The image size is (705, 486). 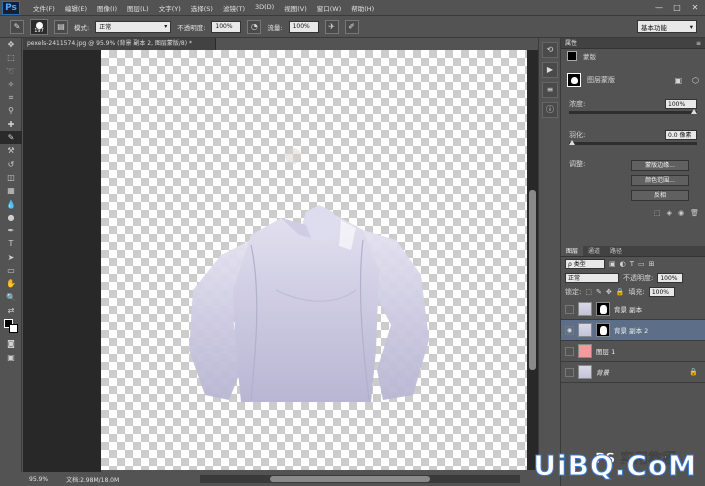 What do you see at coordinates (362, 8) in the screenshot?
I see `menu-help: 帮助(H)` at bounding box center [362, 8].